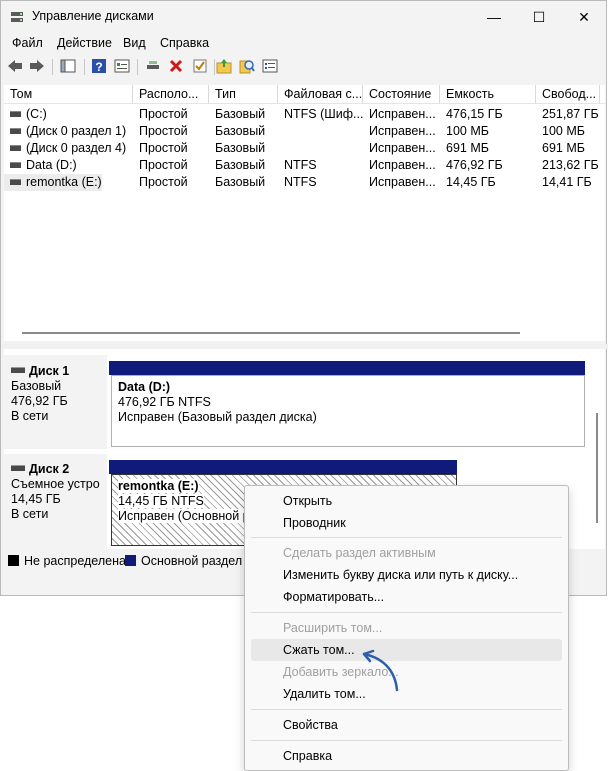  What do you see at coordinates (130, 560) in the screenshot?
I see `legend-swatch-primary` at bounding box center [130, 560].